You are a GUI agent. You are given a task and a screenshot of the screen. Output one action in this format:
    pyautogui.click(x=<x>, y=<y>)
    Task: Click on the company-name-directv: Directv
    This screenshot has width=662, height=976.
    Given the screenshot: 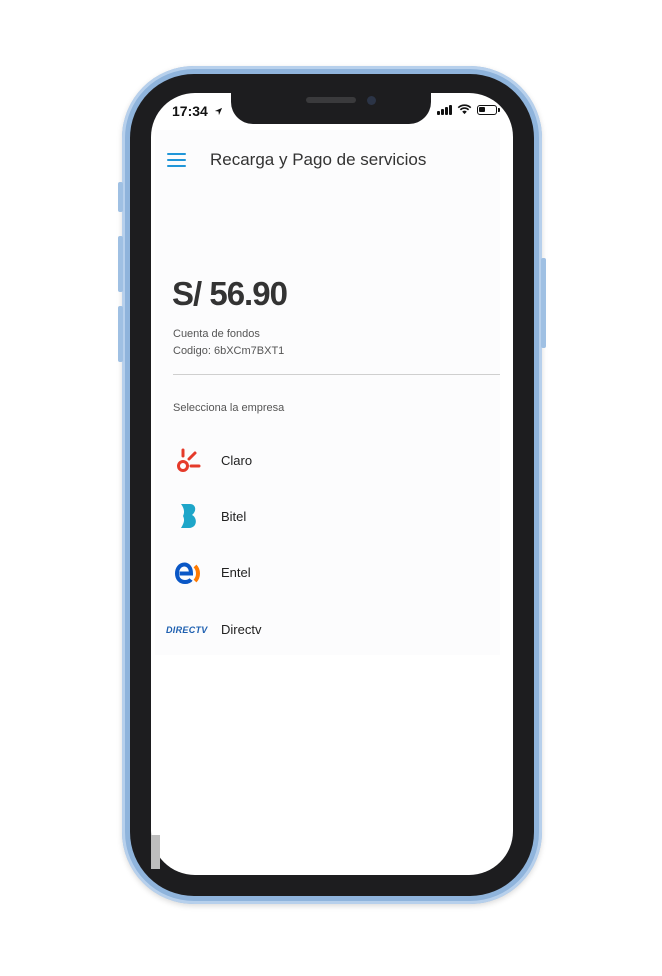 What is the action you would take?
    pyautogui.click(x=241, y=629)
    